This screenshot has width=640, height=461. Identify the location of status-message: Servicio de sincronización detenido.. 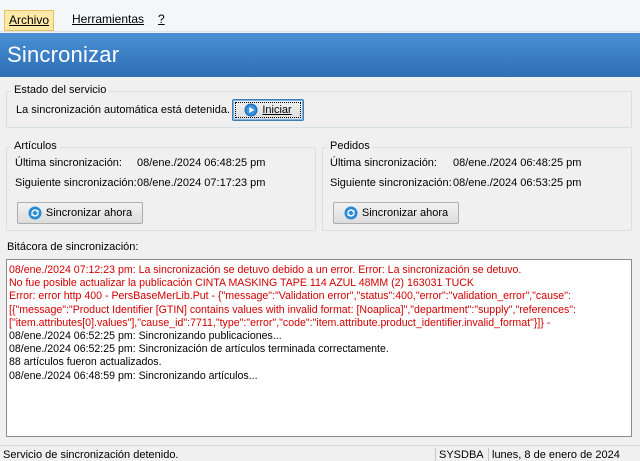
(91, 455).